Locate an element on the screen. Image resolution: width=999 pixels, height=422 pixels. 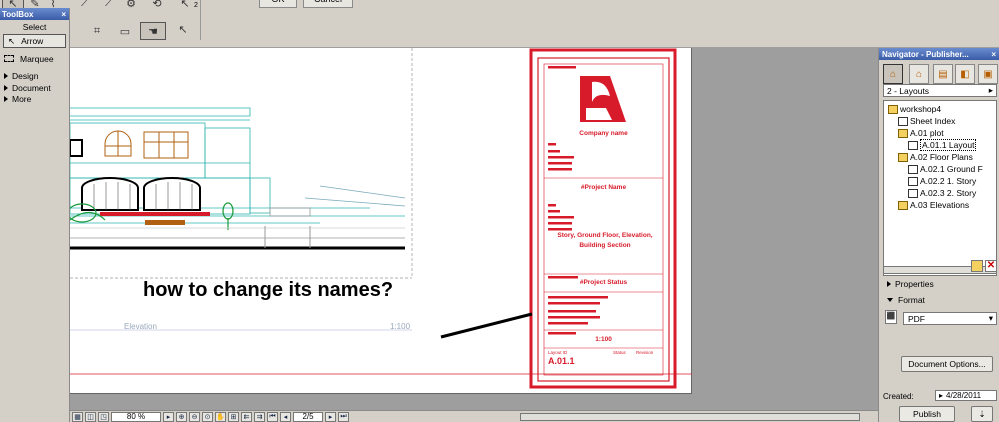
marquee-label: Marquee is located at coordinates (37, 58).